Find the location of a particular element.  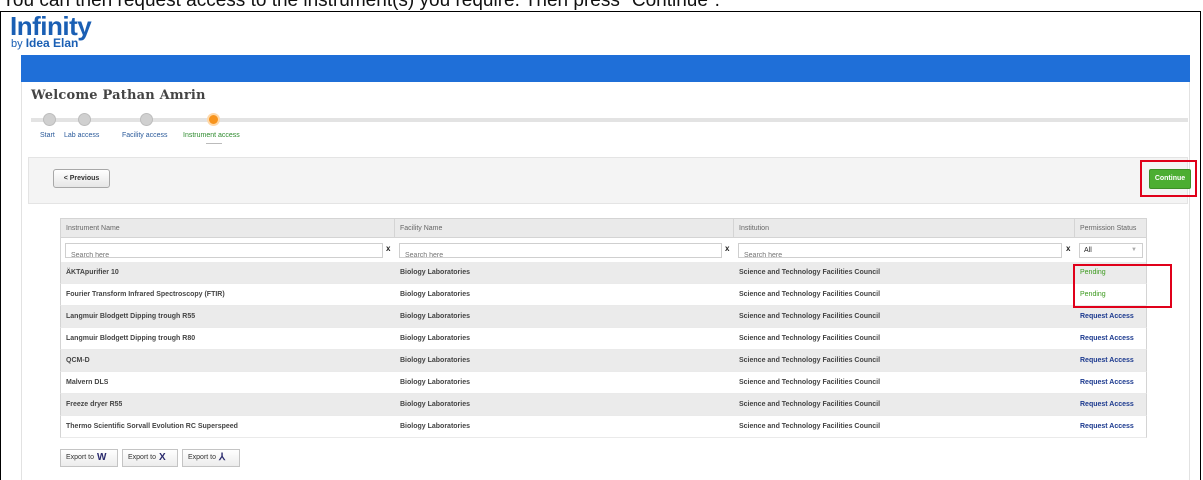

institution-search-box is located at coordinates (900, 252).